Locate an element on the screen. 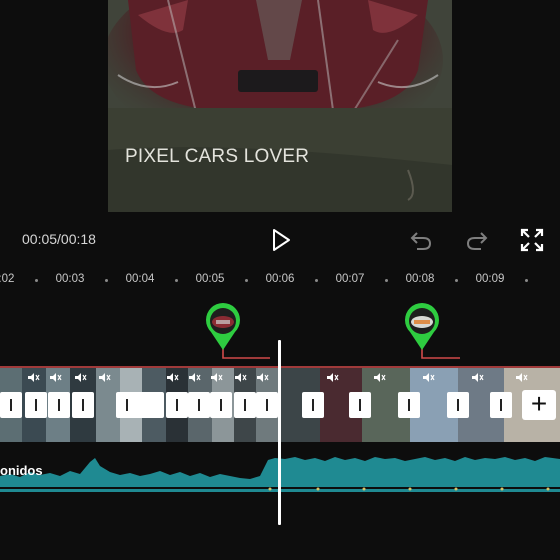  play-icon is located at coordinates (281, 240).